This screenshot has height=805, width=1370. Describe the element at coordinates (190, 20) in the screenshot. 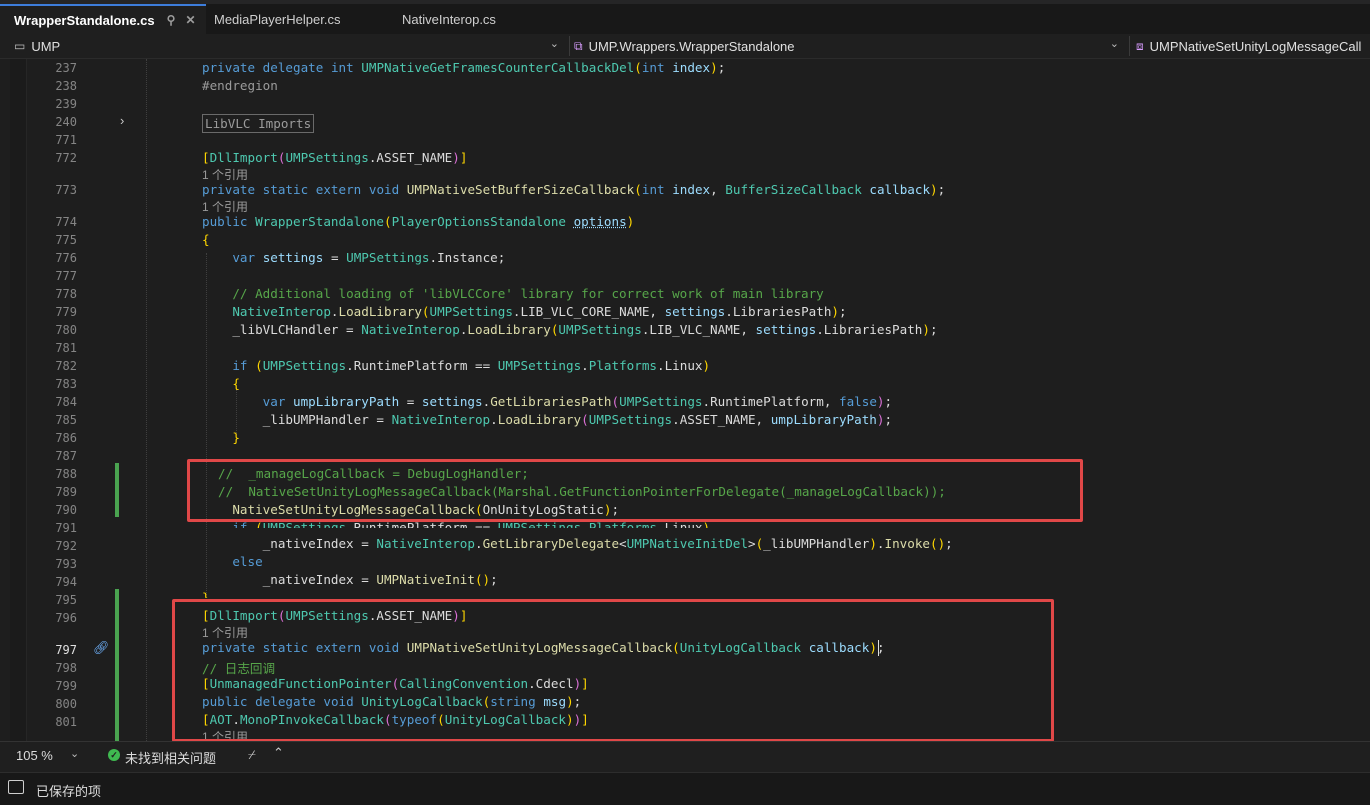

I see `close-icon: ✕` at that location.